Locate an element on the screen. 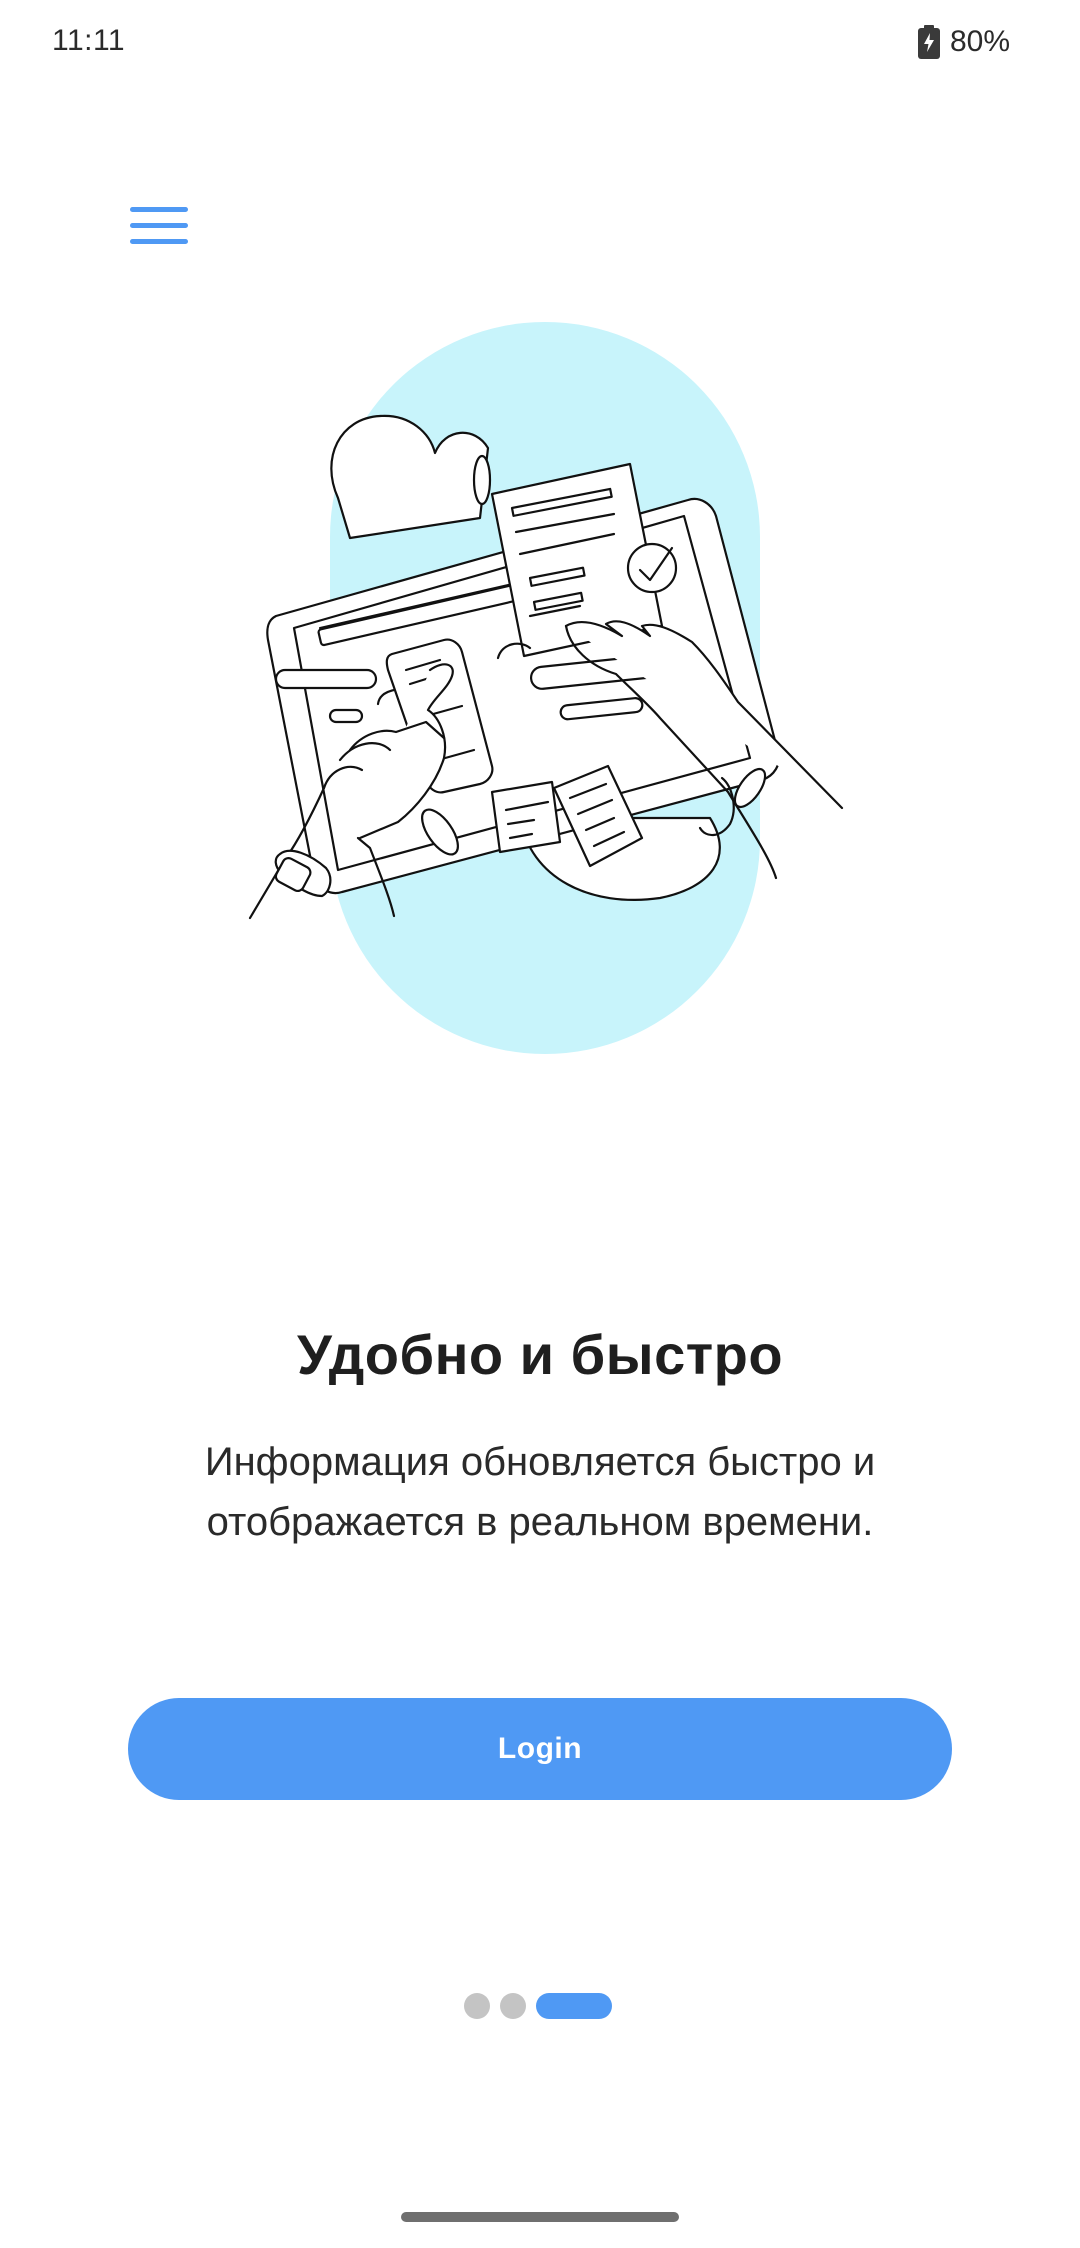 Image resolution: width=1080 pixels, height=2248 pixels. home-gesture-bar is located at coordinates (540, 2217).